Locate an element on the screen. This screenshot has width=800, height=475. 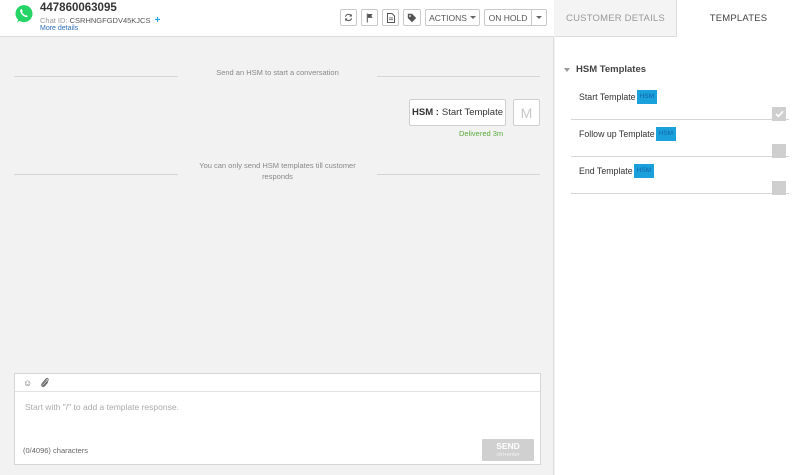
chat-id-label: Chat ID: is located at coordinates (54, 20).